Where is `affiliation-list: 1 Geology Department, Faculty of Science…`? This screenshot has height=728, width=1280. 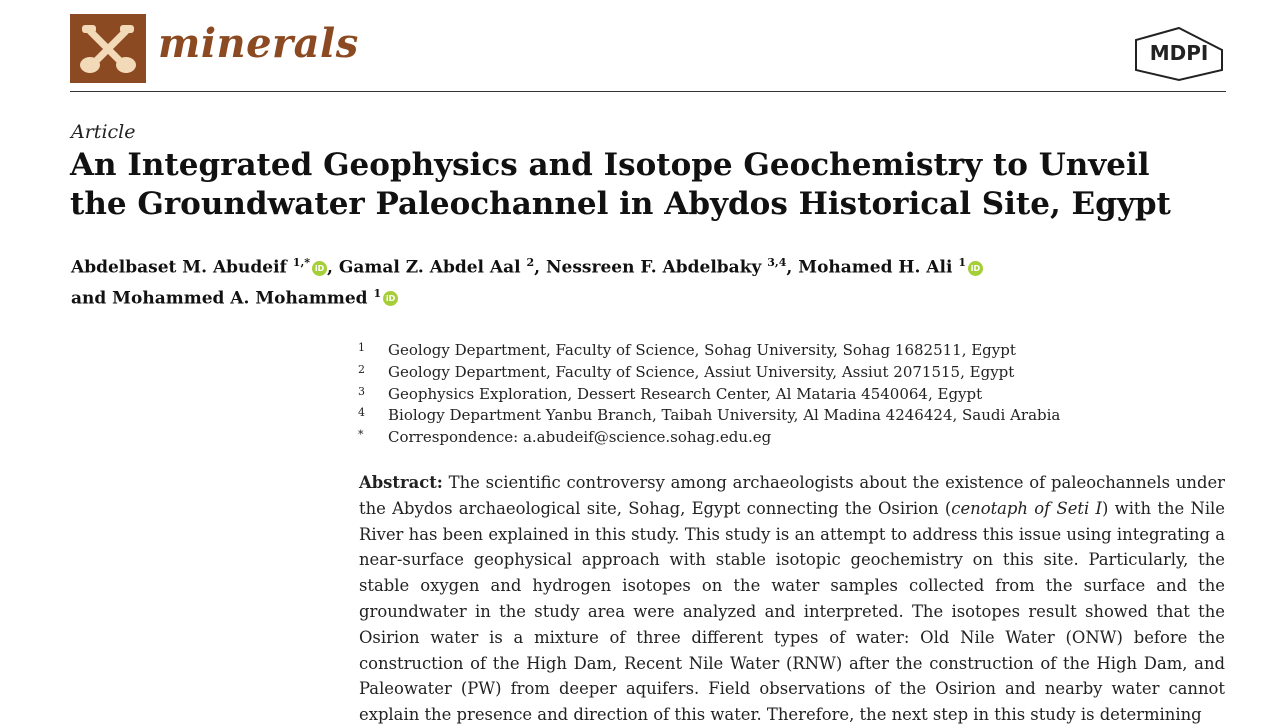 affiliation-list: 1 Geology Department, Faculty of Science… is located at coordinates (788, 394).